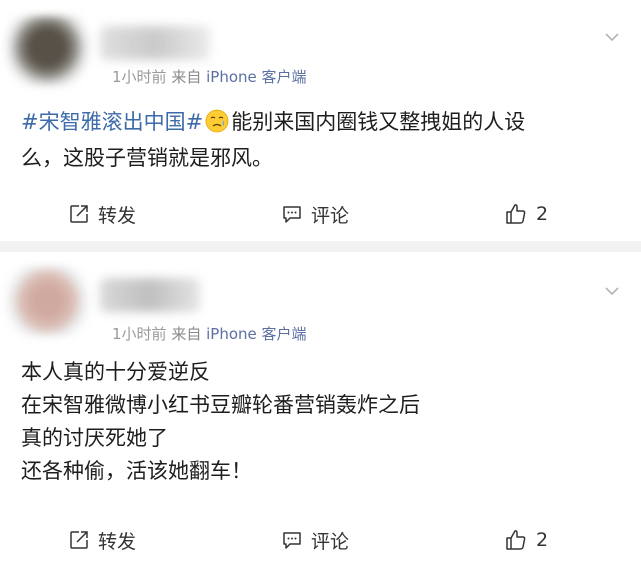 This screenshot has height=563, width=641. I want to click on card-separator, so click(320, 246).